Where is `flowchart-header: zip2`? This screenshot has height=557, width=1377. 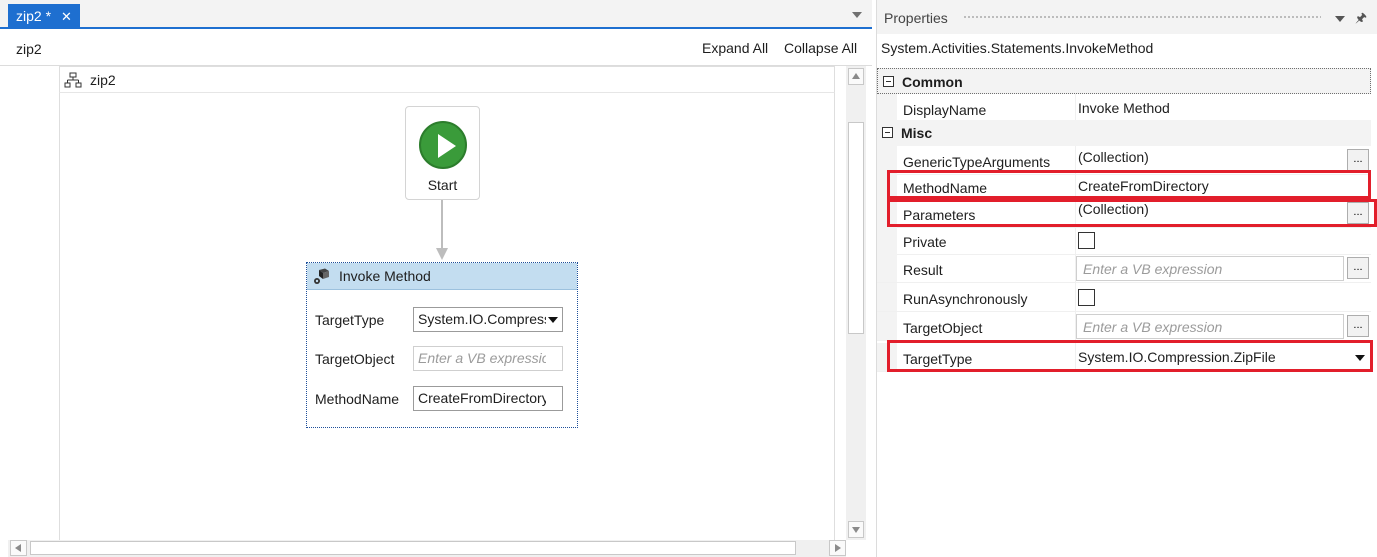
flowchart-header: zip2 is located at coordinates (447, 79).